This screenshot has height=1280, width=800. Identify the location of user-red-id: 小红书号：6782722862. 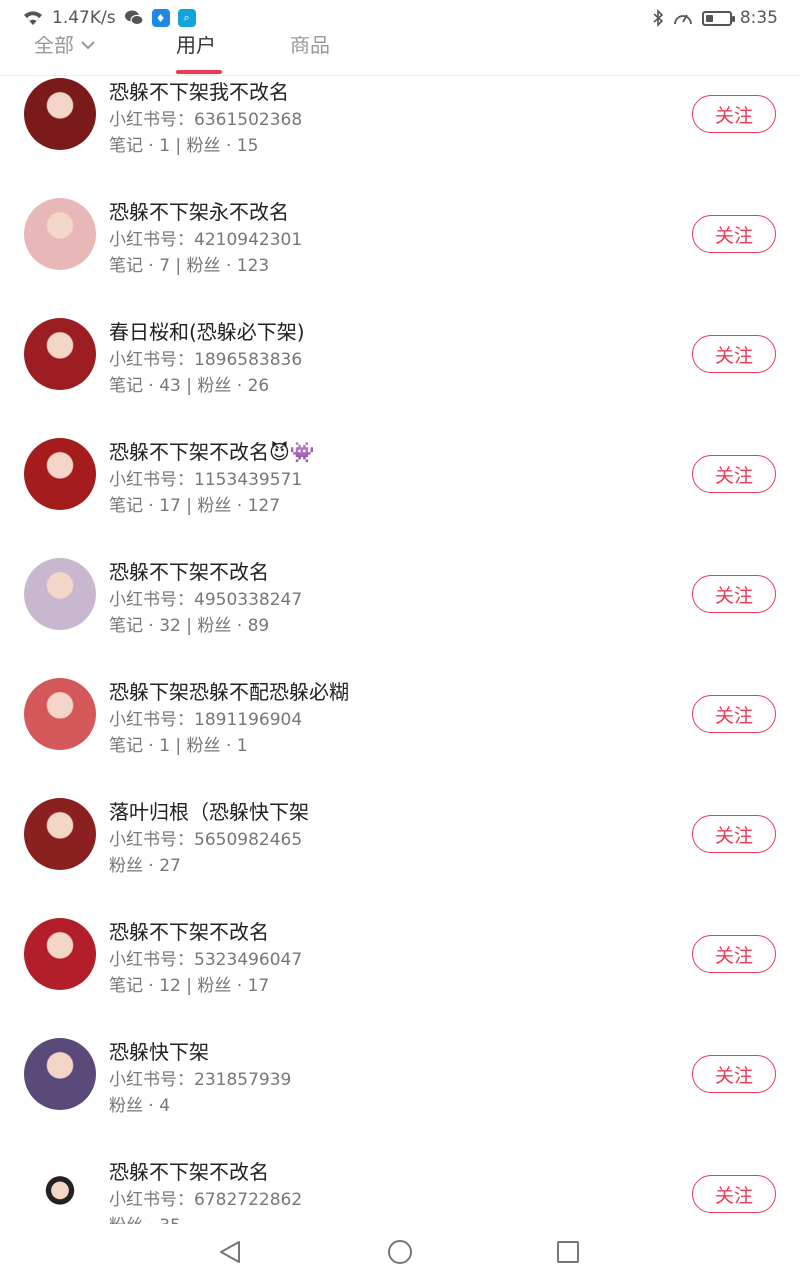
(206, 1200).